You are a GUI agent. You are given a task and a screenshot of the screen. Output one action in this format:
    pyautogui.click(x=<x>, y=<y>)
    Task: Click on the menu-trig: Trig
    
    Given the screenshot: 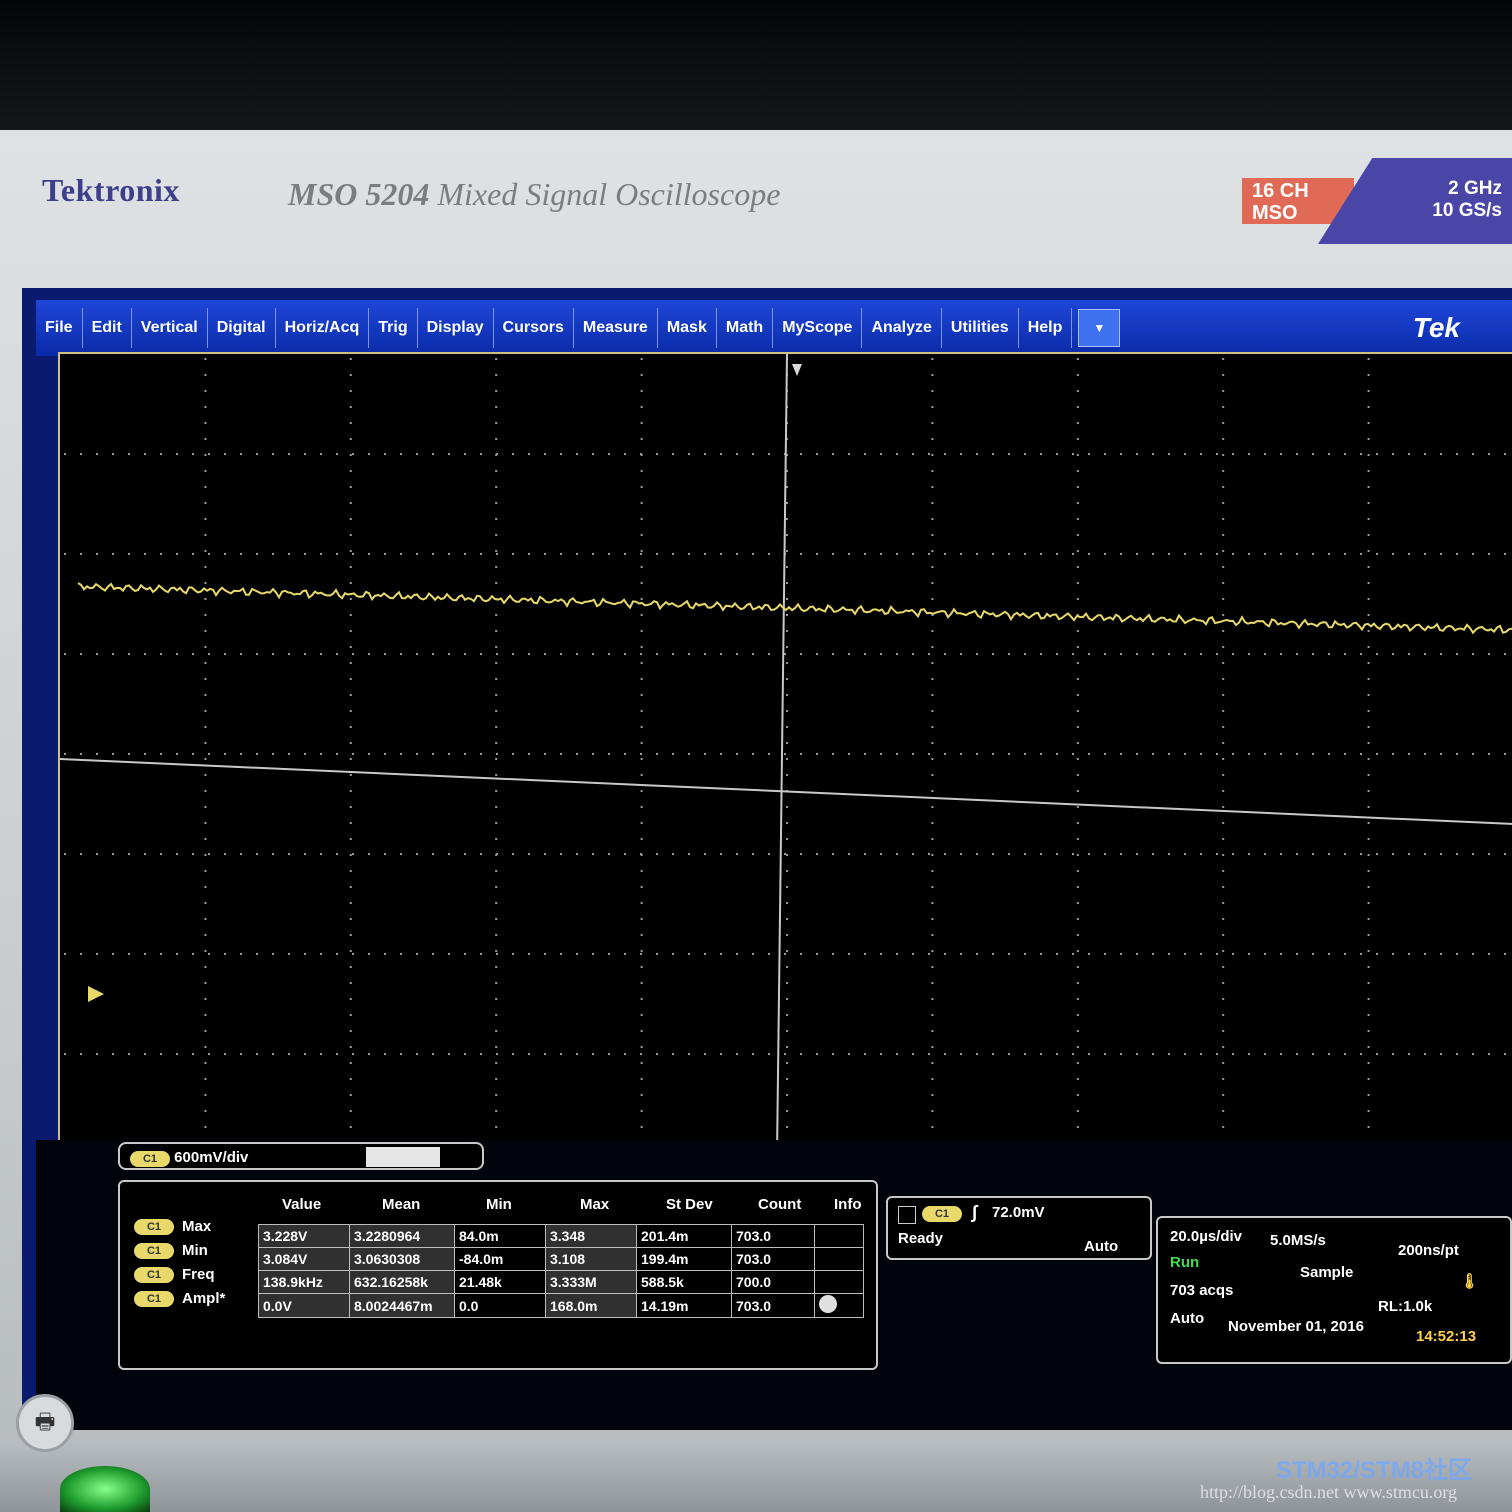 What is the action you would take?
    pyautogui.click(x=393, y=328)
    